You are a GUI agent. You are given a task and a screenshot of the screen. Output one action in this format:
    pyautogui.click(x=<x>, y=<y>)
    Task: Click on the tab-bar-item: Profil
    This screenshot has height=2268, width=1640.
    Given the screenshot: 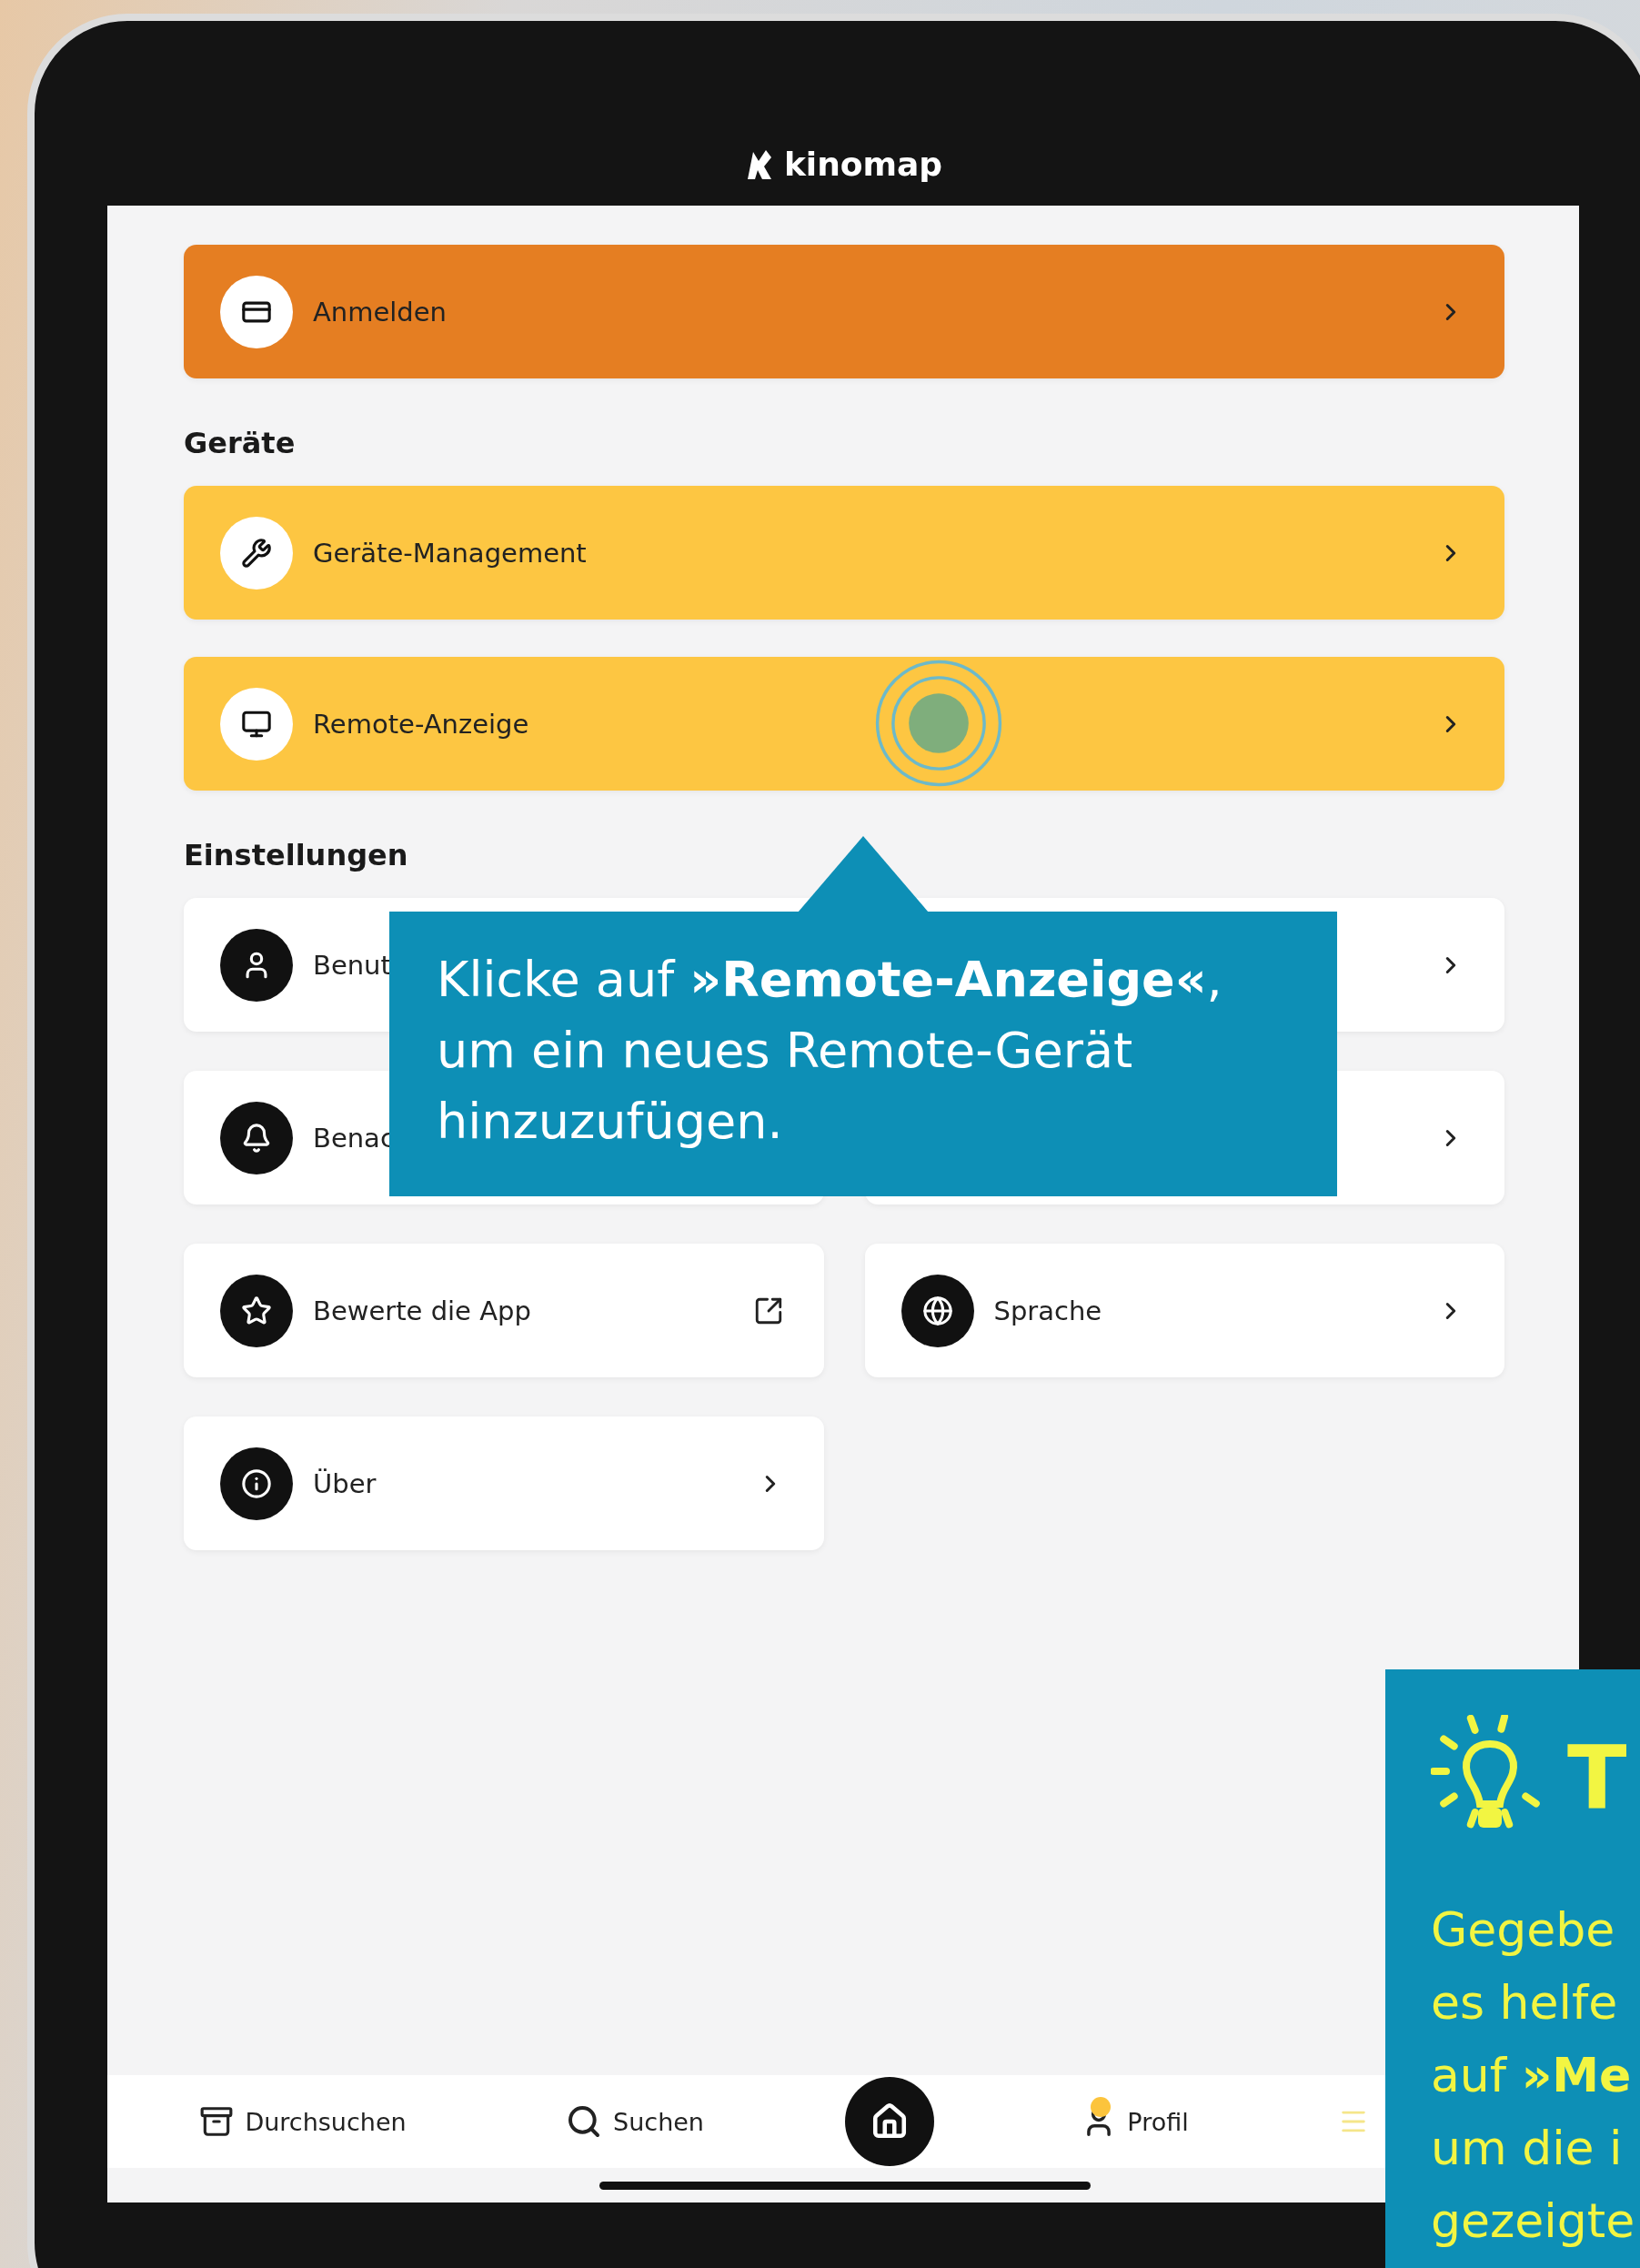 What is the action you would take?
    pyautogui.click(x=1135, y=2121)
    